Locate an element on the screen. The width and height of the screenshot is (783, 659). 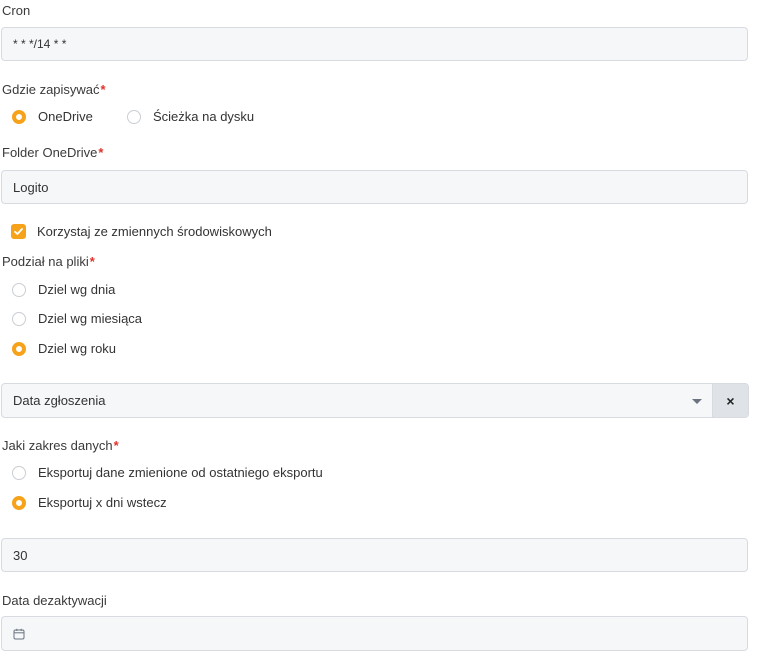
date-field-value: Data zgłoszenia is located at coordinates (357, 400).